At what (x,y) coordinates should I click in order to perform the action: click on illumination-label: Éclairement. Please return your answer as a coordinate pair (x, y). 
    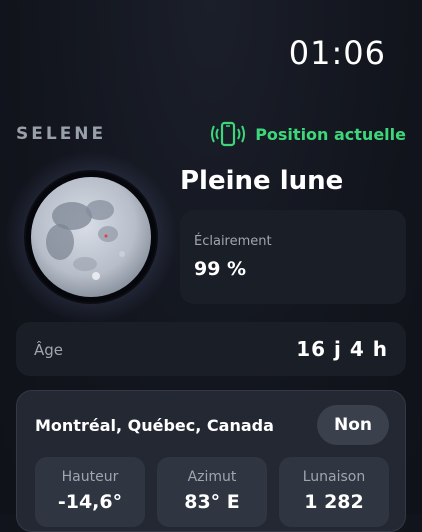
    Looking at the image, I should click on (233, 241).